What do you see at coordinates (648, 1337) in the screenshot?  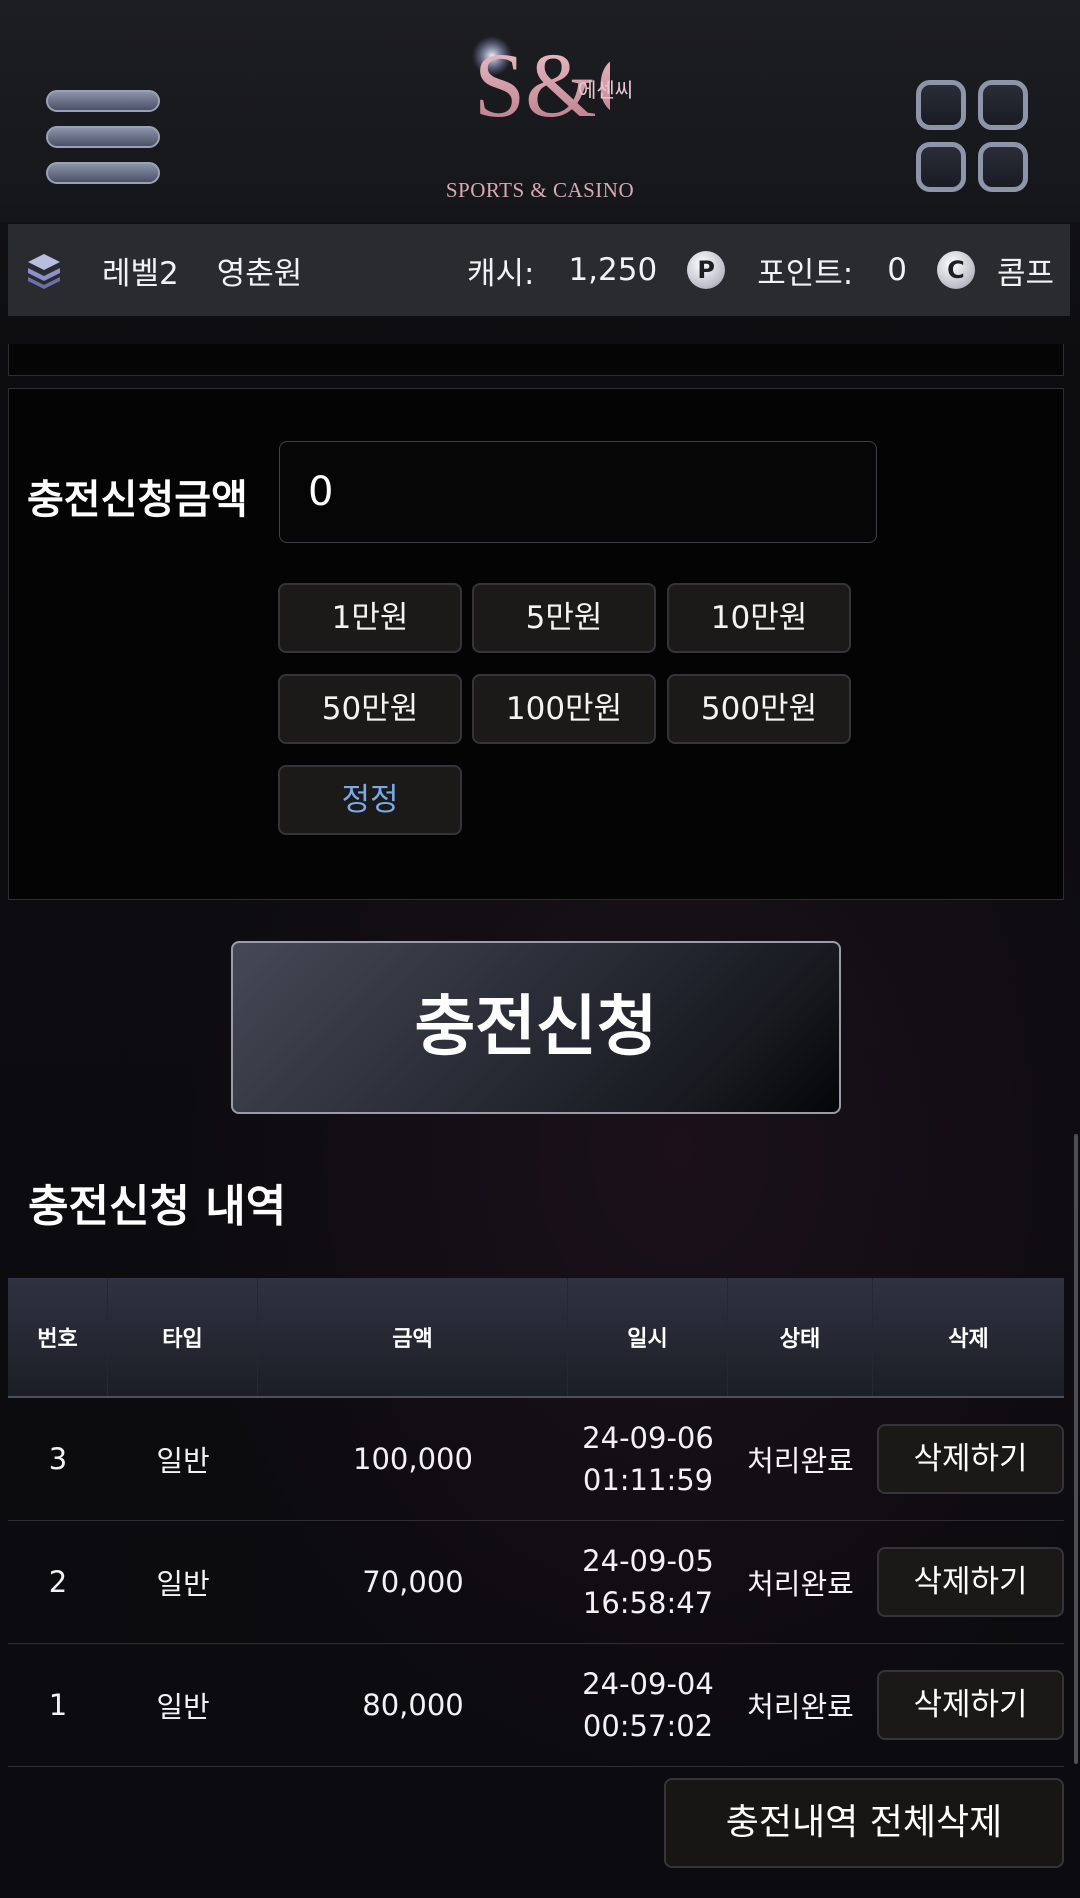 I see `column-header-datetime: 일시` at bounding box center [648, 1337].